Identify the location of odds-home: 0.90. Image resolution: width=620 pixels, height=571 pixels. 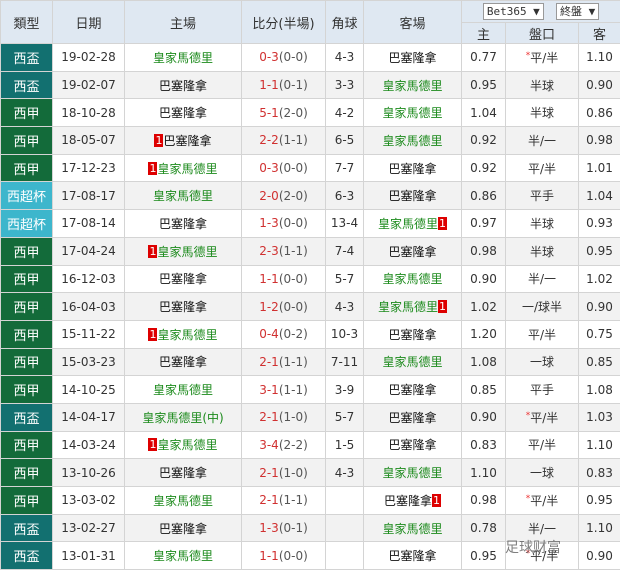
(483, 417).